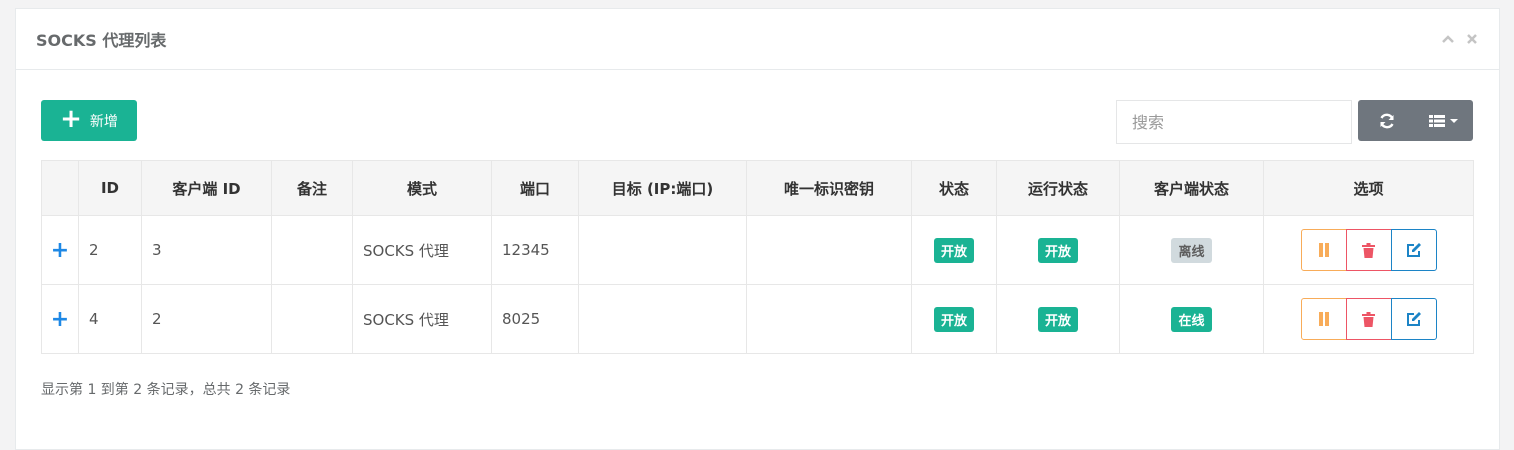  I want to click on cell-id: 4, so click(110, 319).